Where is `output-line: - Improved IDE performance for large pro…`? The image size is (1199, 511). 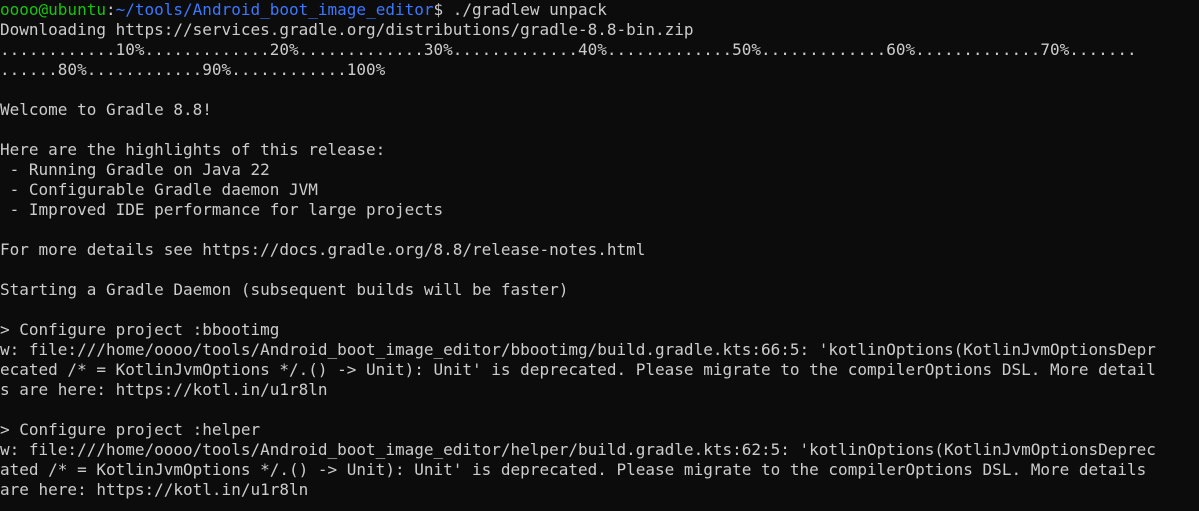 output-line: - Improved IDE performance for large pro… is located at coordinates (222, 209).